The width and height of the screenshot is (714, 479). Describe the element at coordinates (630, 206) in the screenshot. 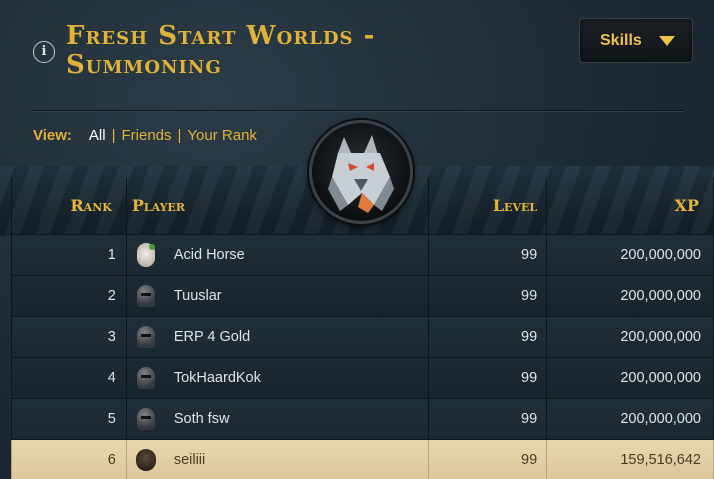

I see `column-header-xp: XP` at that location.